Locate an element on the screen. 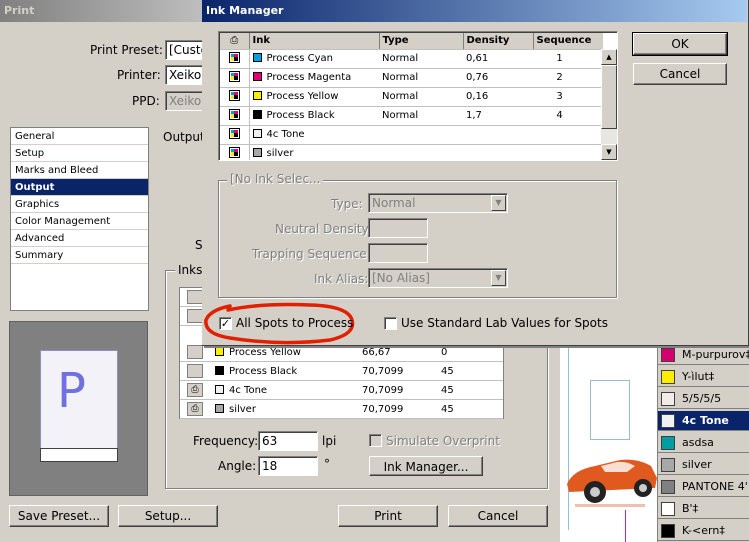  swatch-item: 4c Tone is located at coordinates (703, 421).